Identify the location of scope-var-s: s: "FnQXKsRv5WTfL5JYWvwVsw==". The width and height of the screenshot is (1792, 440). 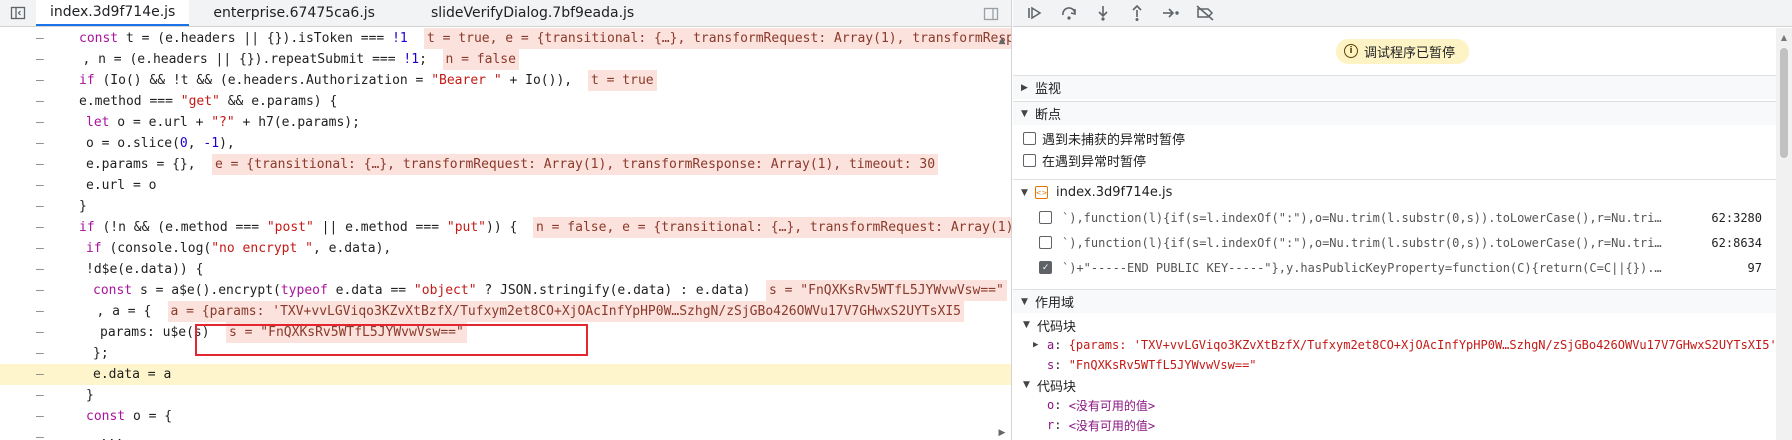
(1402, 365).